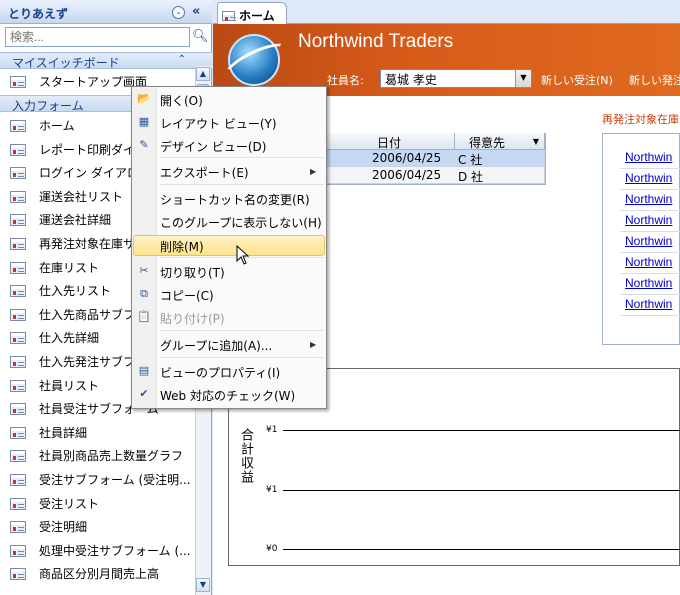 The image size is (680, 595). What do you see at coordinates (471, 177) in the screenshot?
I see `cell-customer: D 社` at bounding box center [471, 177].